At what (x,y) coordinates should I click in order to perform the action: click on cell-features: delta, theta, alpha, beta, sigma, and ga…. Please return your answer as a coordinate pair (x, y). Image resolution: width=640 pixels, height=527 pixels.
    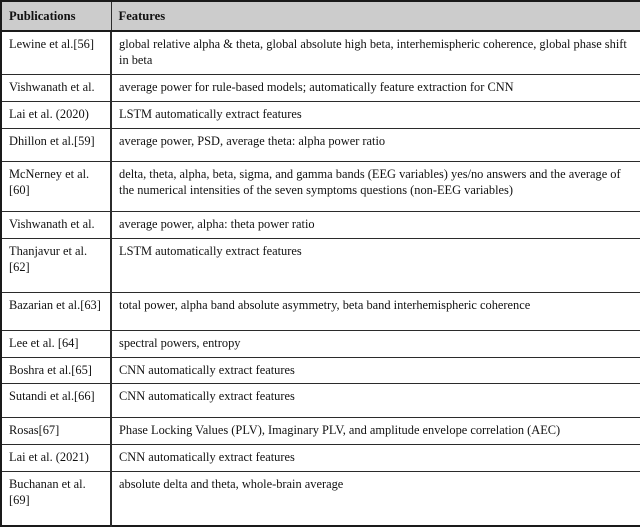
    Looking at the image, I should click on (375, 187).